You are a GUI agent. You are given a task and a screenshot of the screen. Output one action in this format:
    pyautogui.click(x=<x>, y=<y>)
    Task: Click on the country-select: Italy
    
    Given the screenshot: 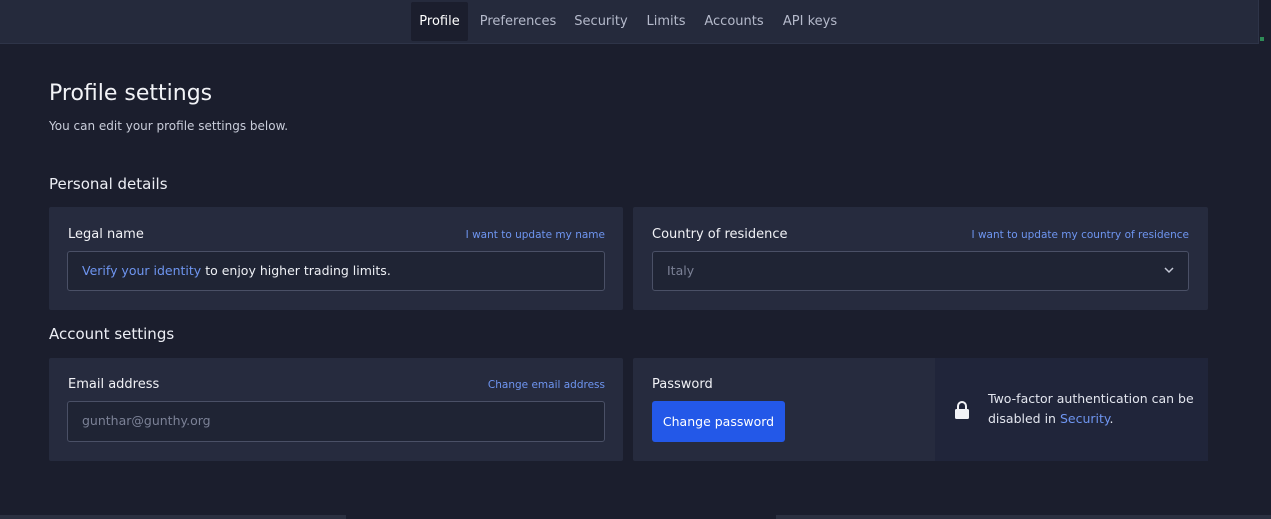 What is the action you would take?
    pyautogui.click(x=920, y=271)
    